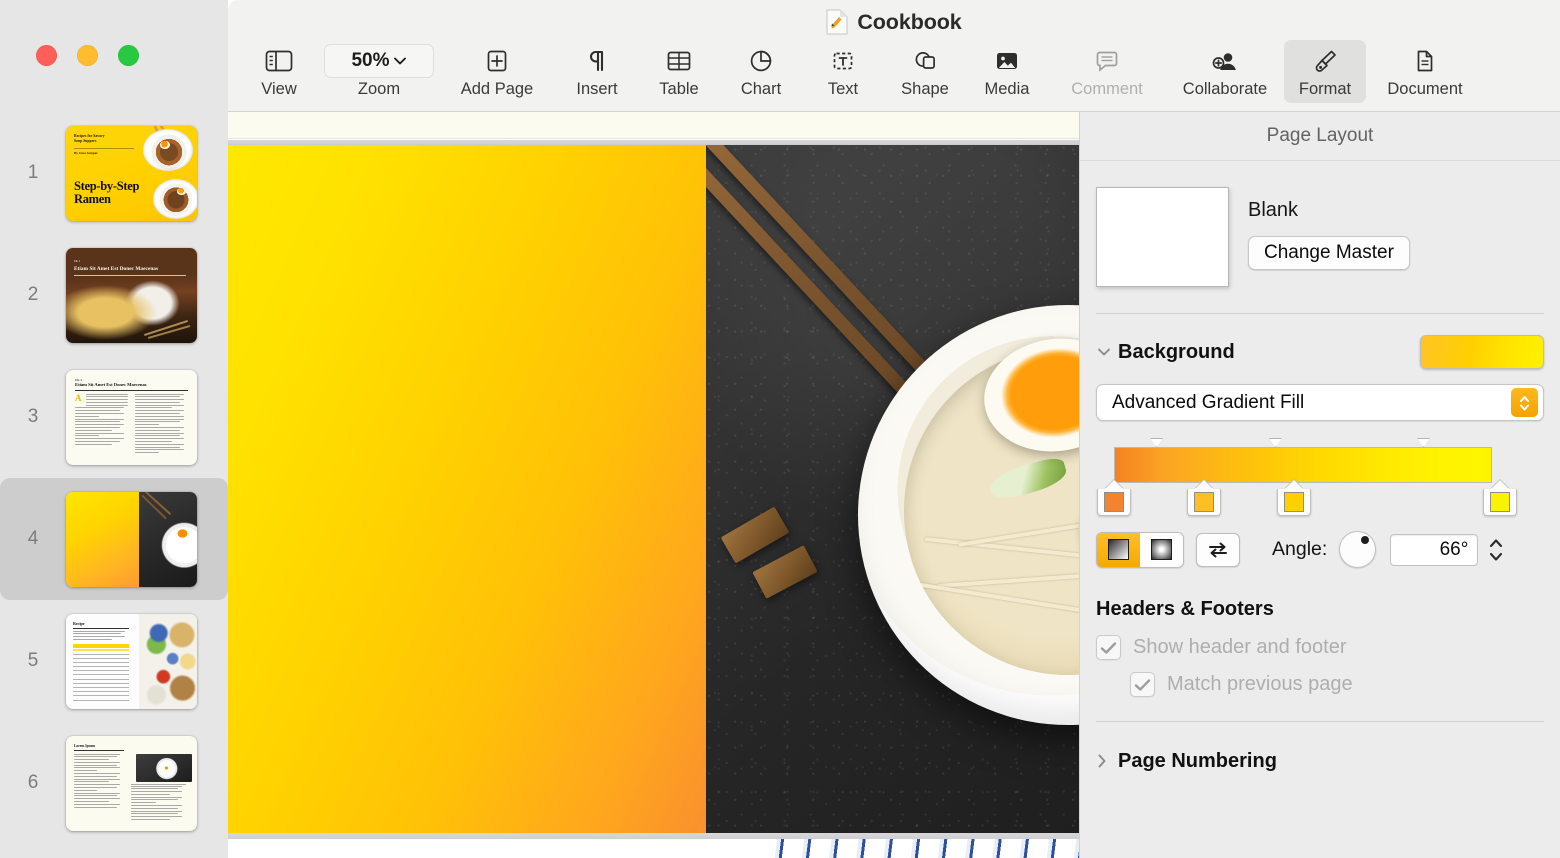 Image resolution: width=1560 pixels, height=858 pixels. I want to click on background-section-header: Background, so click(1320, 352).